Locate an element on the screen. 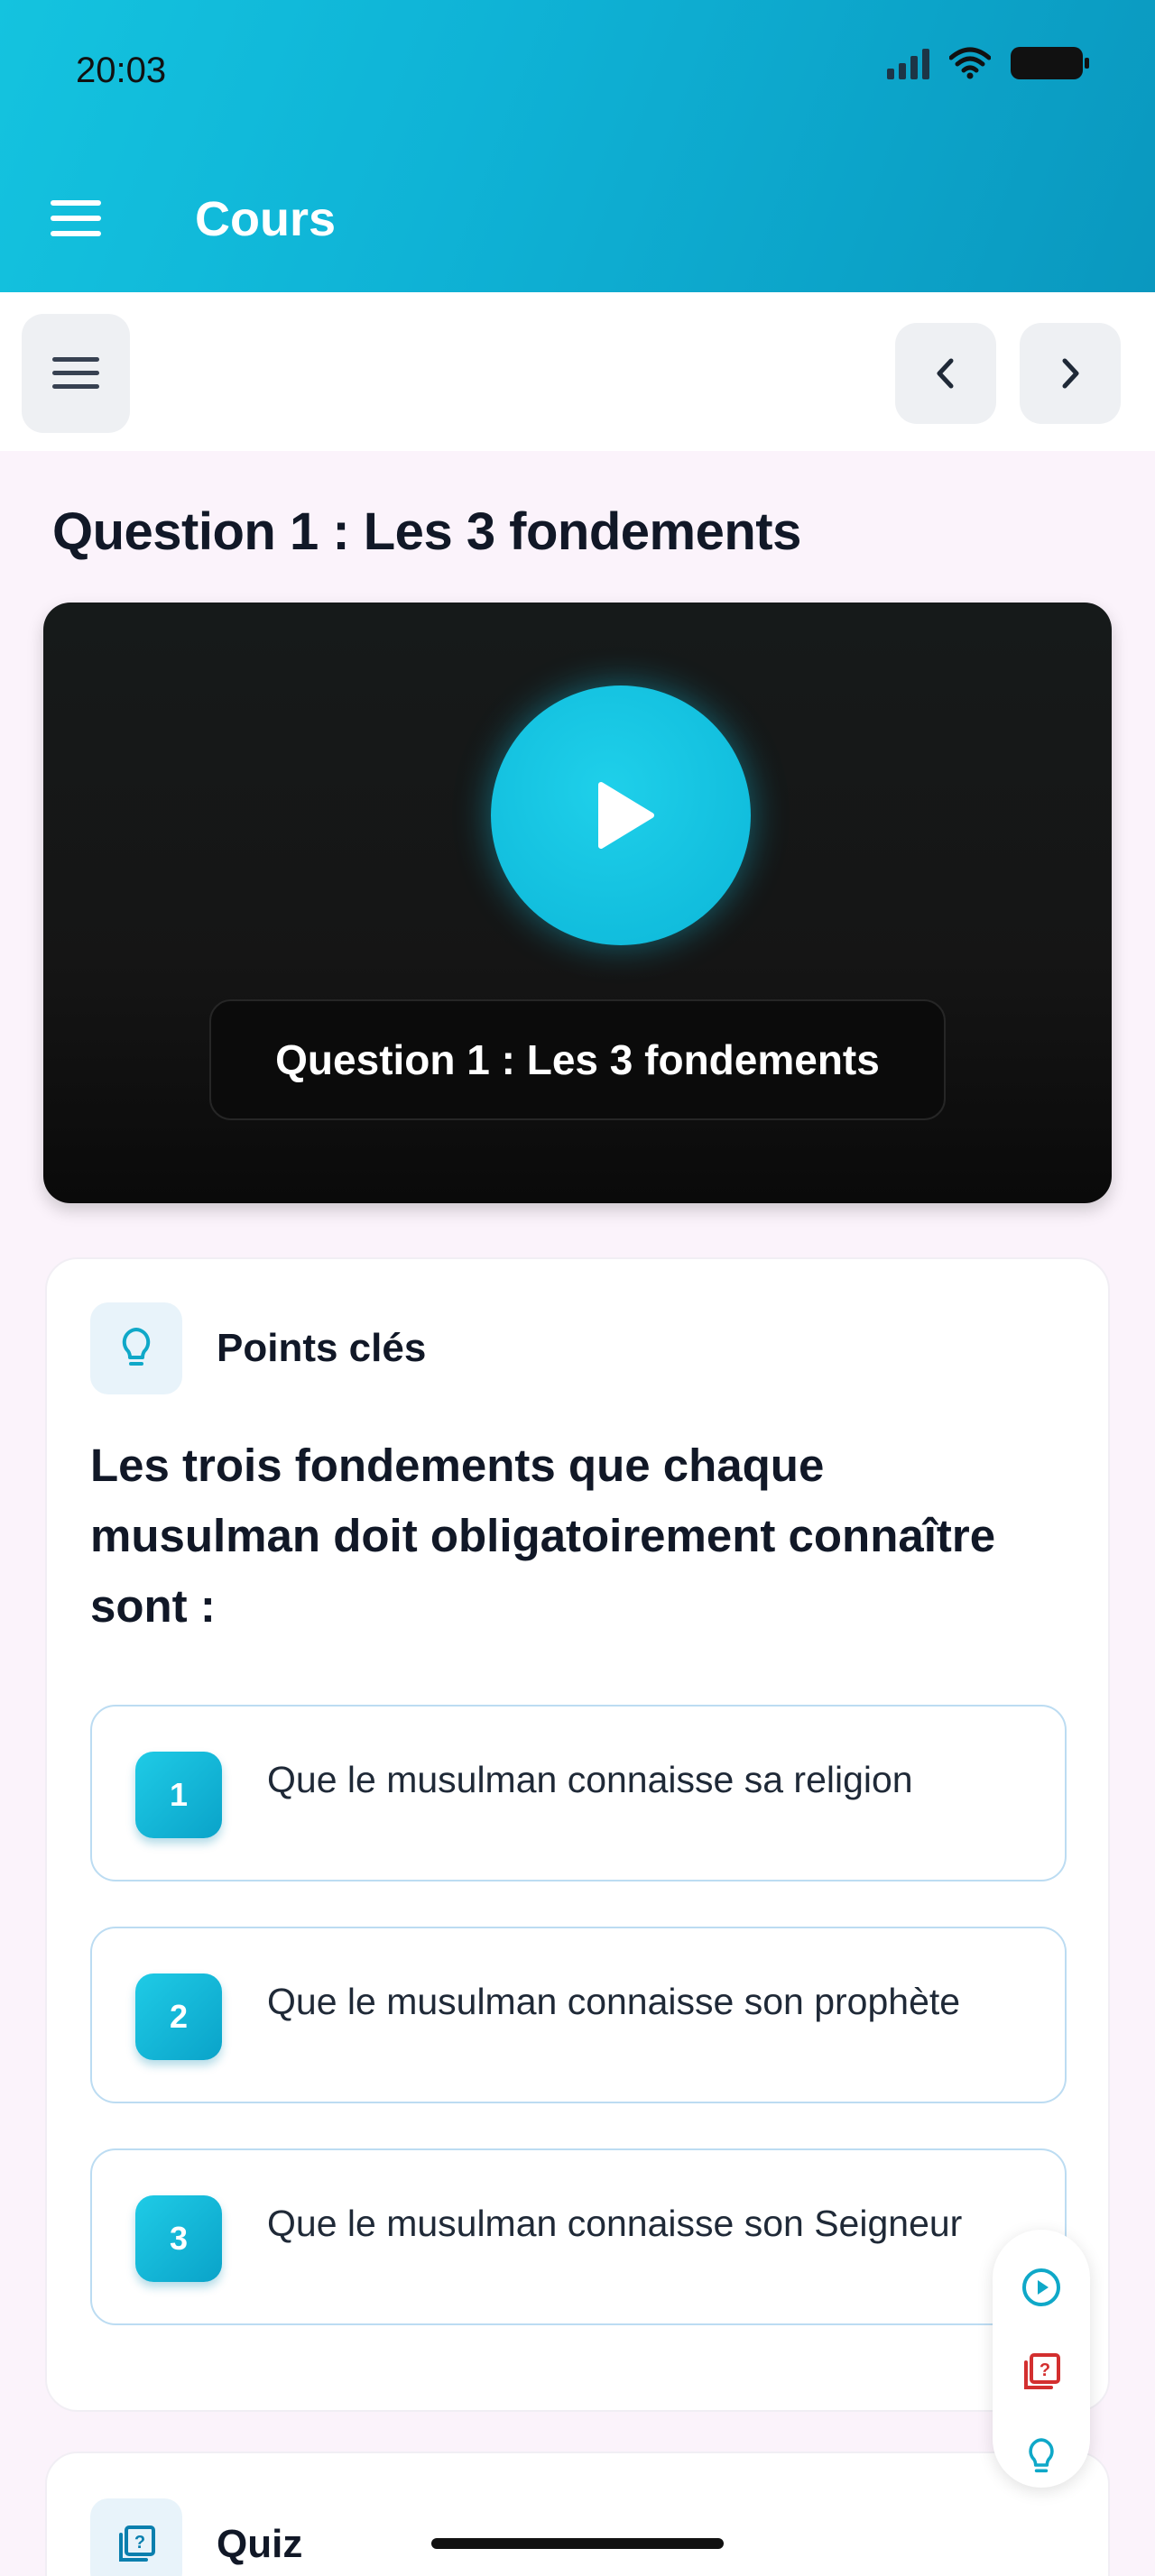  lesson-menu-button is located at coordinates (76, 374).